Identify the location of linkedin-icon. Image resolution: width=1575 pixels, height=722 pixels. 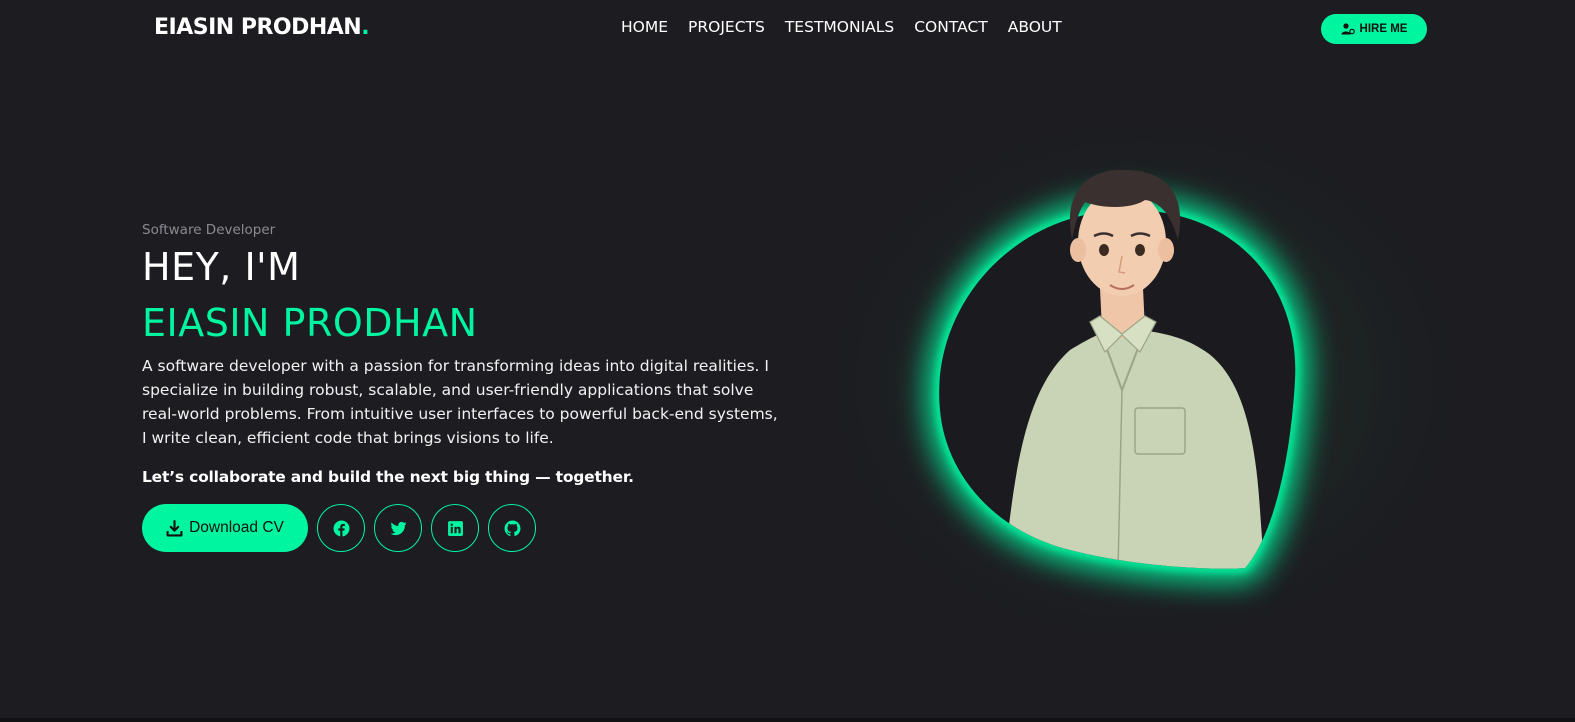
(455, 528).